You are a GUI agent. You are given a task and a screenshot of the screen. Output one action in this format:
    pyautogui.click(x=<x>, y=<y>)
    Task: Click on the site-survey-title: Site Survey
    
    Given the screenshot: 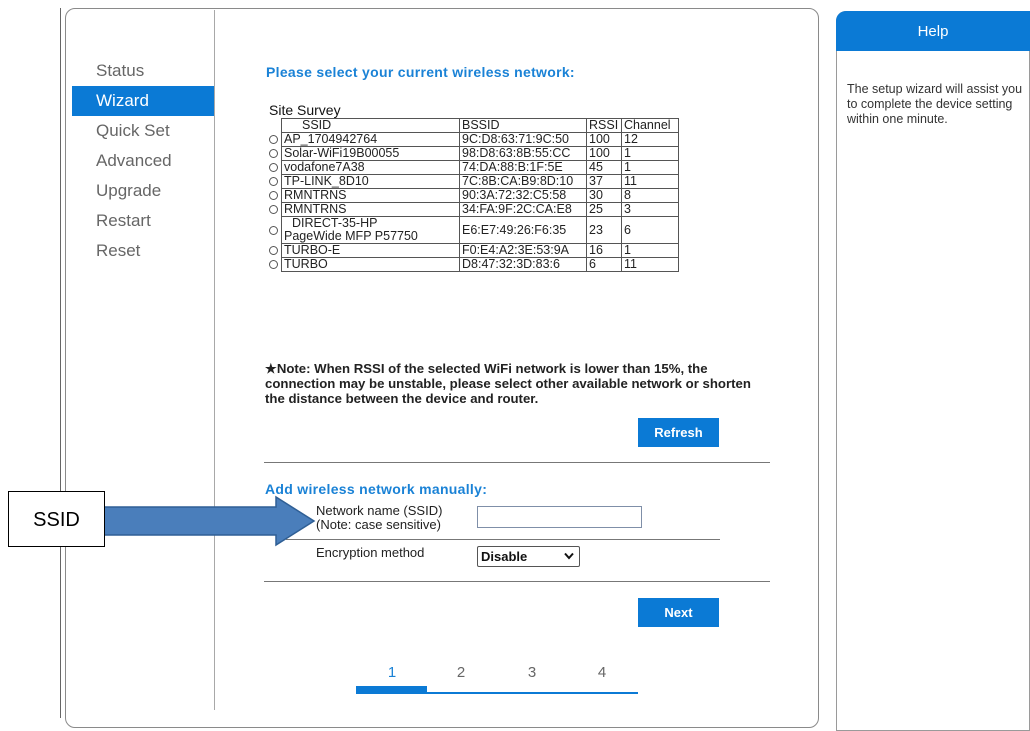 What is the action you would take?
    pyautogui.click(x=305, y=110)
    